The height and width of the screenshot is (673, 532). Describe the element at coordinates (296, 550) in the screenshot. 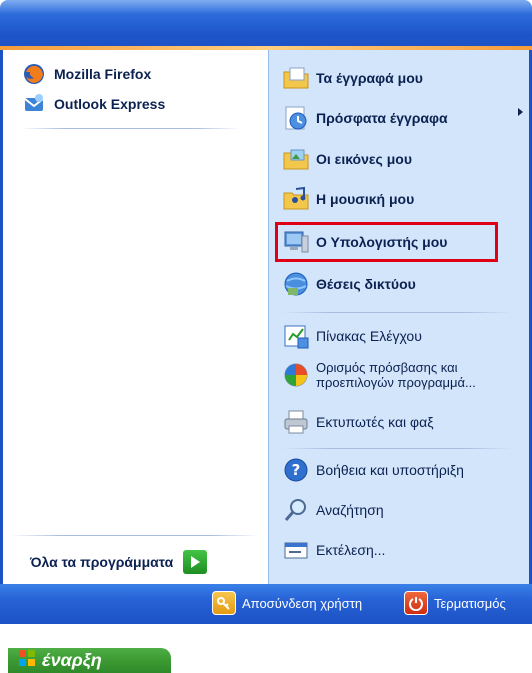

I see `run-icon` at that location.